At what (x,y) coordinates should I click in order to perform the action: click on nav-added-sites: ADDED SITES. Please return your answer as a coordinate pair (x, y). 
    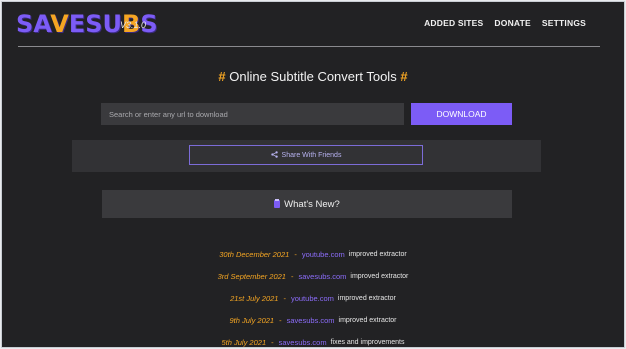
    Looking at the image, I should click on (453, 23).